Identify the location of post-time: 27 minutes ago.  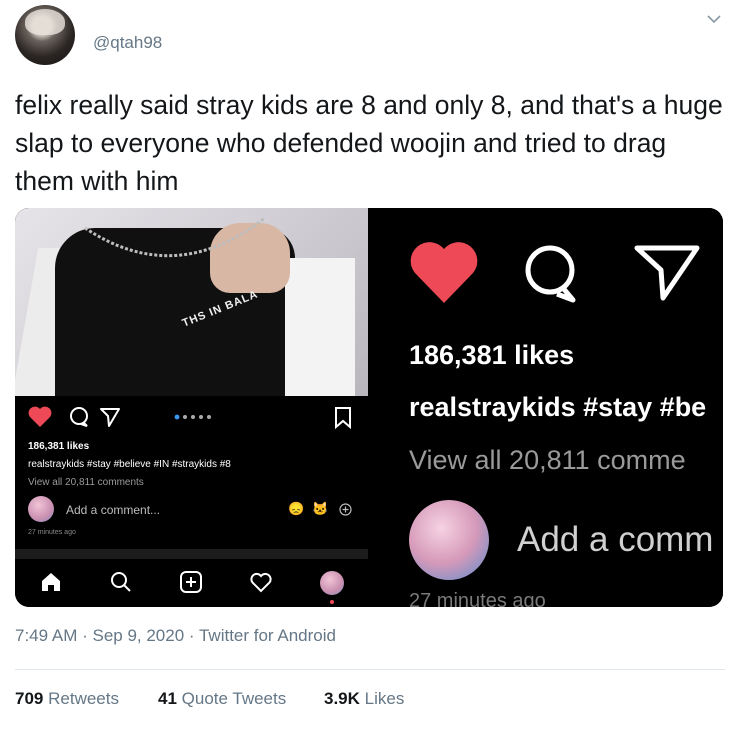
(52, 532).